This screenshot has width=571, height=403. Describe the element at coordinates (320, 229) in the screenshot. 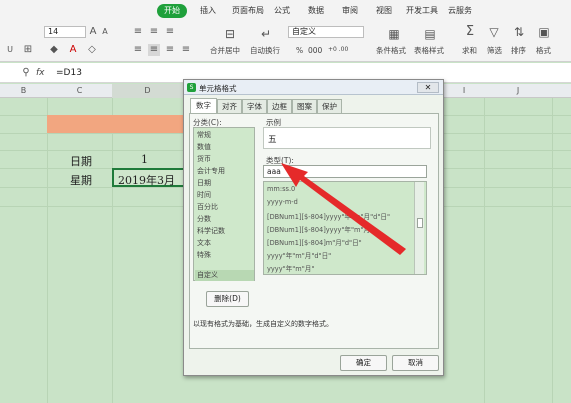

I see `type-list-item: [DBNum1][$-804]yyyy"年"m"月"` at that location.